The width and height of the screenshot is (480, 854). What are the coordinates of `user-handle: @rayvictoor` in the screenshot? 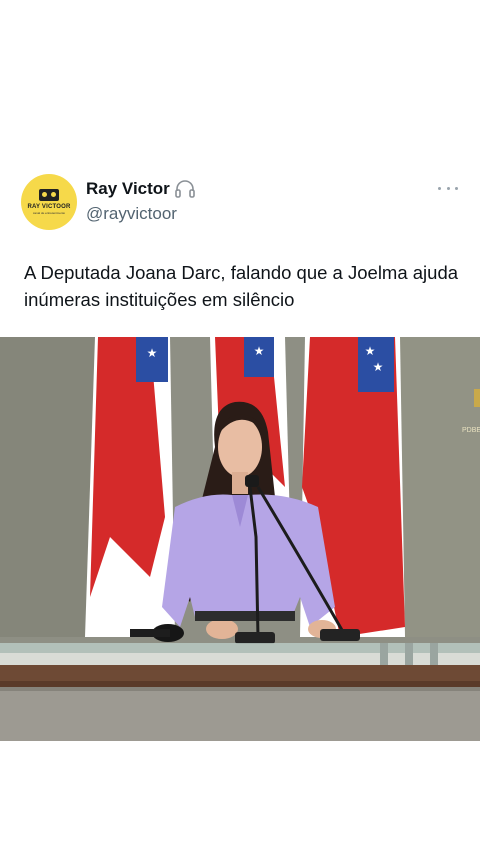 It's located at (131, 214).